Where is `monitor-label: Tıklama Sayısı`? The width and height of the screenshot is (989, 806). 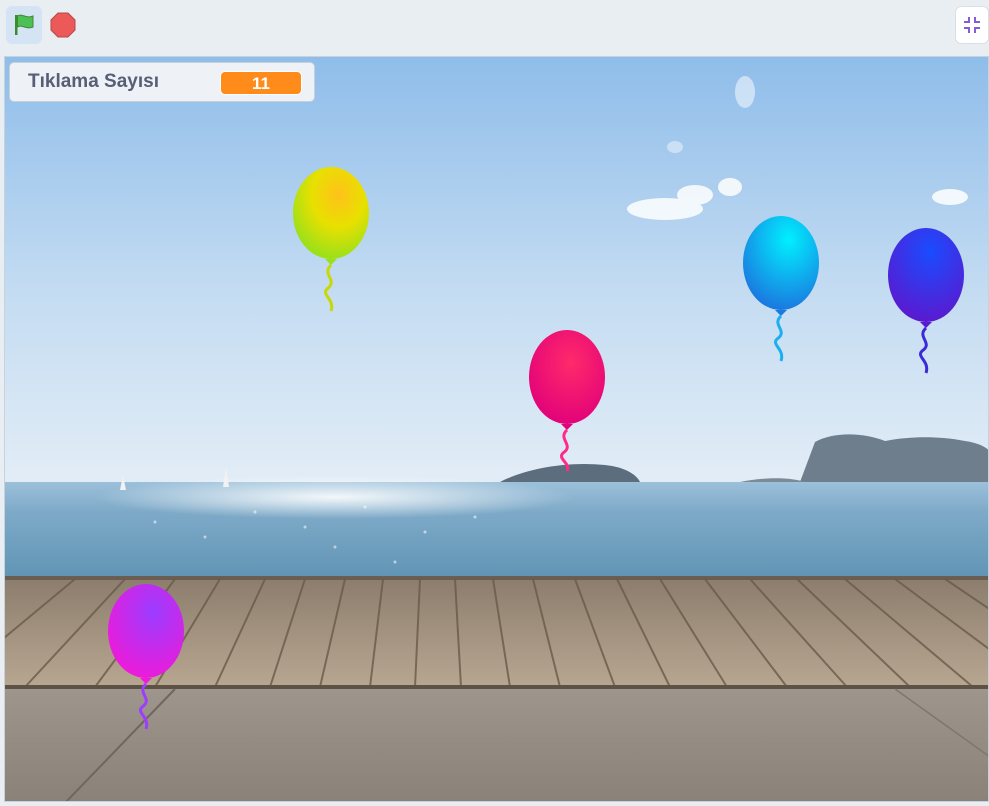
monitor-label: Tıklama Sayısı is located at coordinates (93, 81).